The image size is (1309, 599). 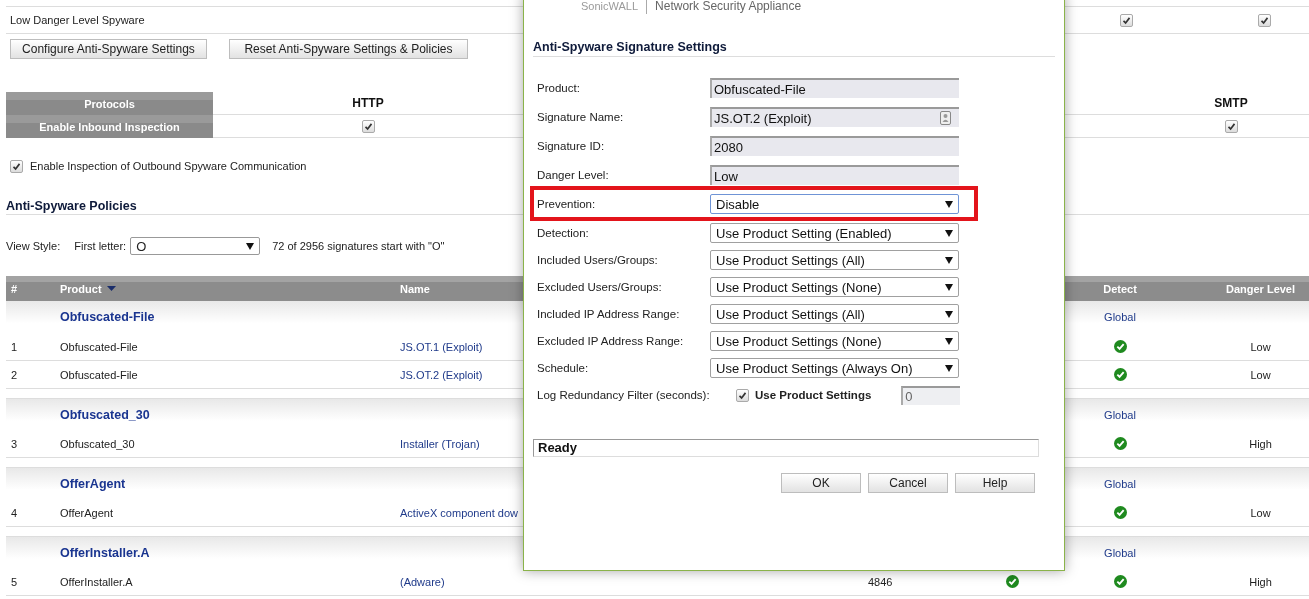 I want to click on row-label: Low Danger Level Spyware, so click(x=77, y=20).